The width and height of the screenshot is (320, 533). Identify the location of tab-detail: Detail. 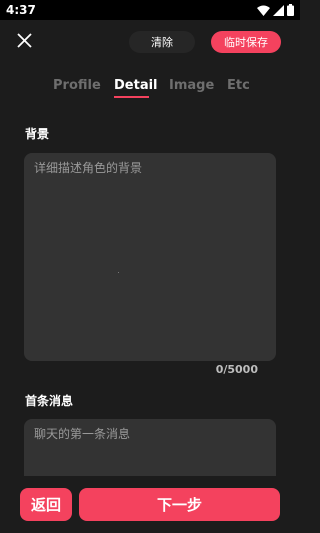
(136, 85).